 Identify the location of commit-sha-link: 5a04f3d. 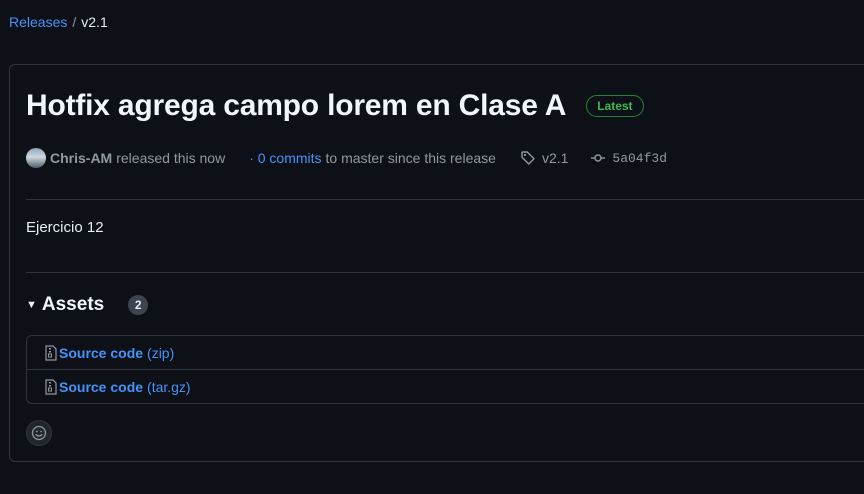
(639, 158).